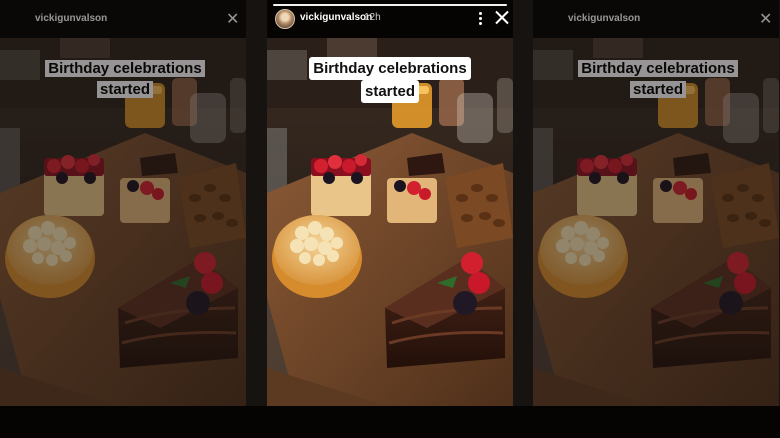 This screenshot has width=780, height=438. I want to click on previous-story-header: vickigunvalson ✕, so click(125, 19).